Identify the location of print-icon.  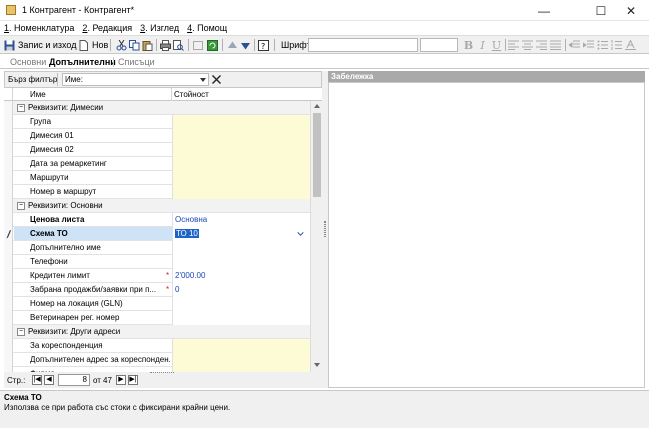
(165, 45).